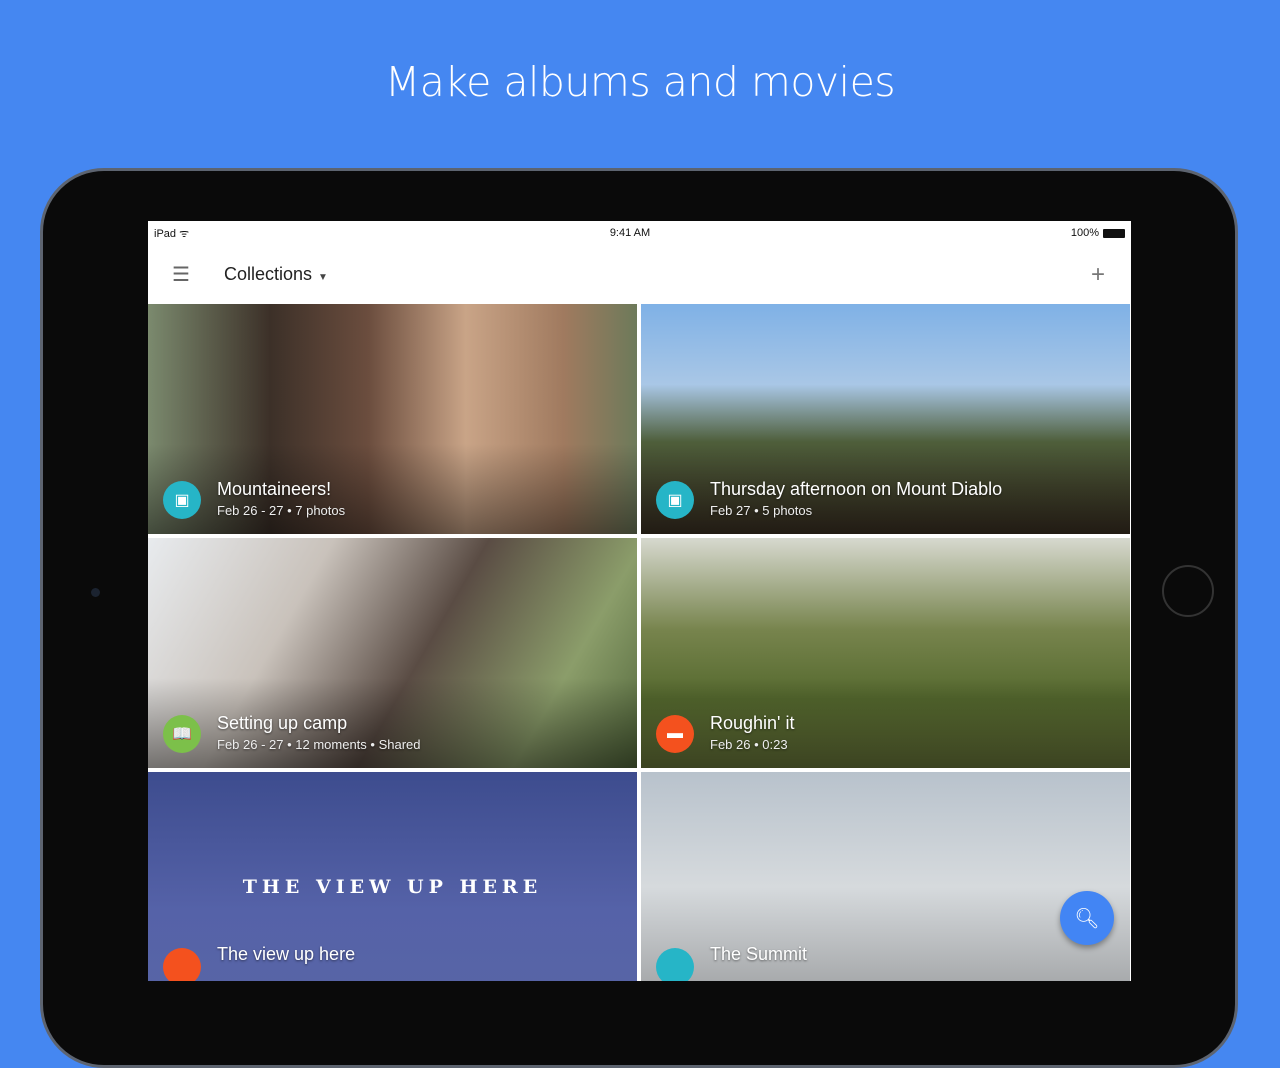 This screenshot has height=1068, width=1280. Describe the element at coordinates (392, 419) in the screenshot. I see `collection-card: ▣ Mountaineers! Feb 26 - 27 • 7 photos` at that location.